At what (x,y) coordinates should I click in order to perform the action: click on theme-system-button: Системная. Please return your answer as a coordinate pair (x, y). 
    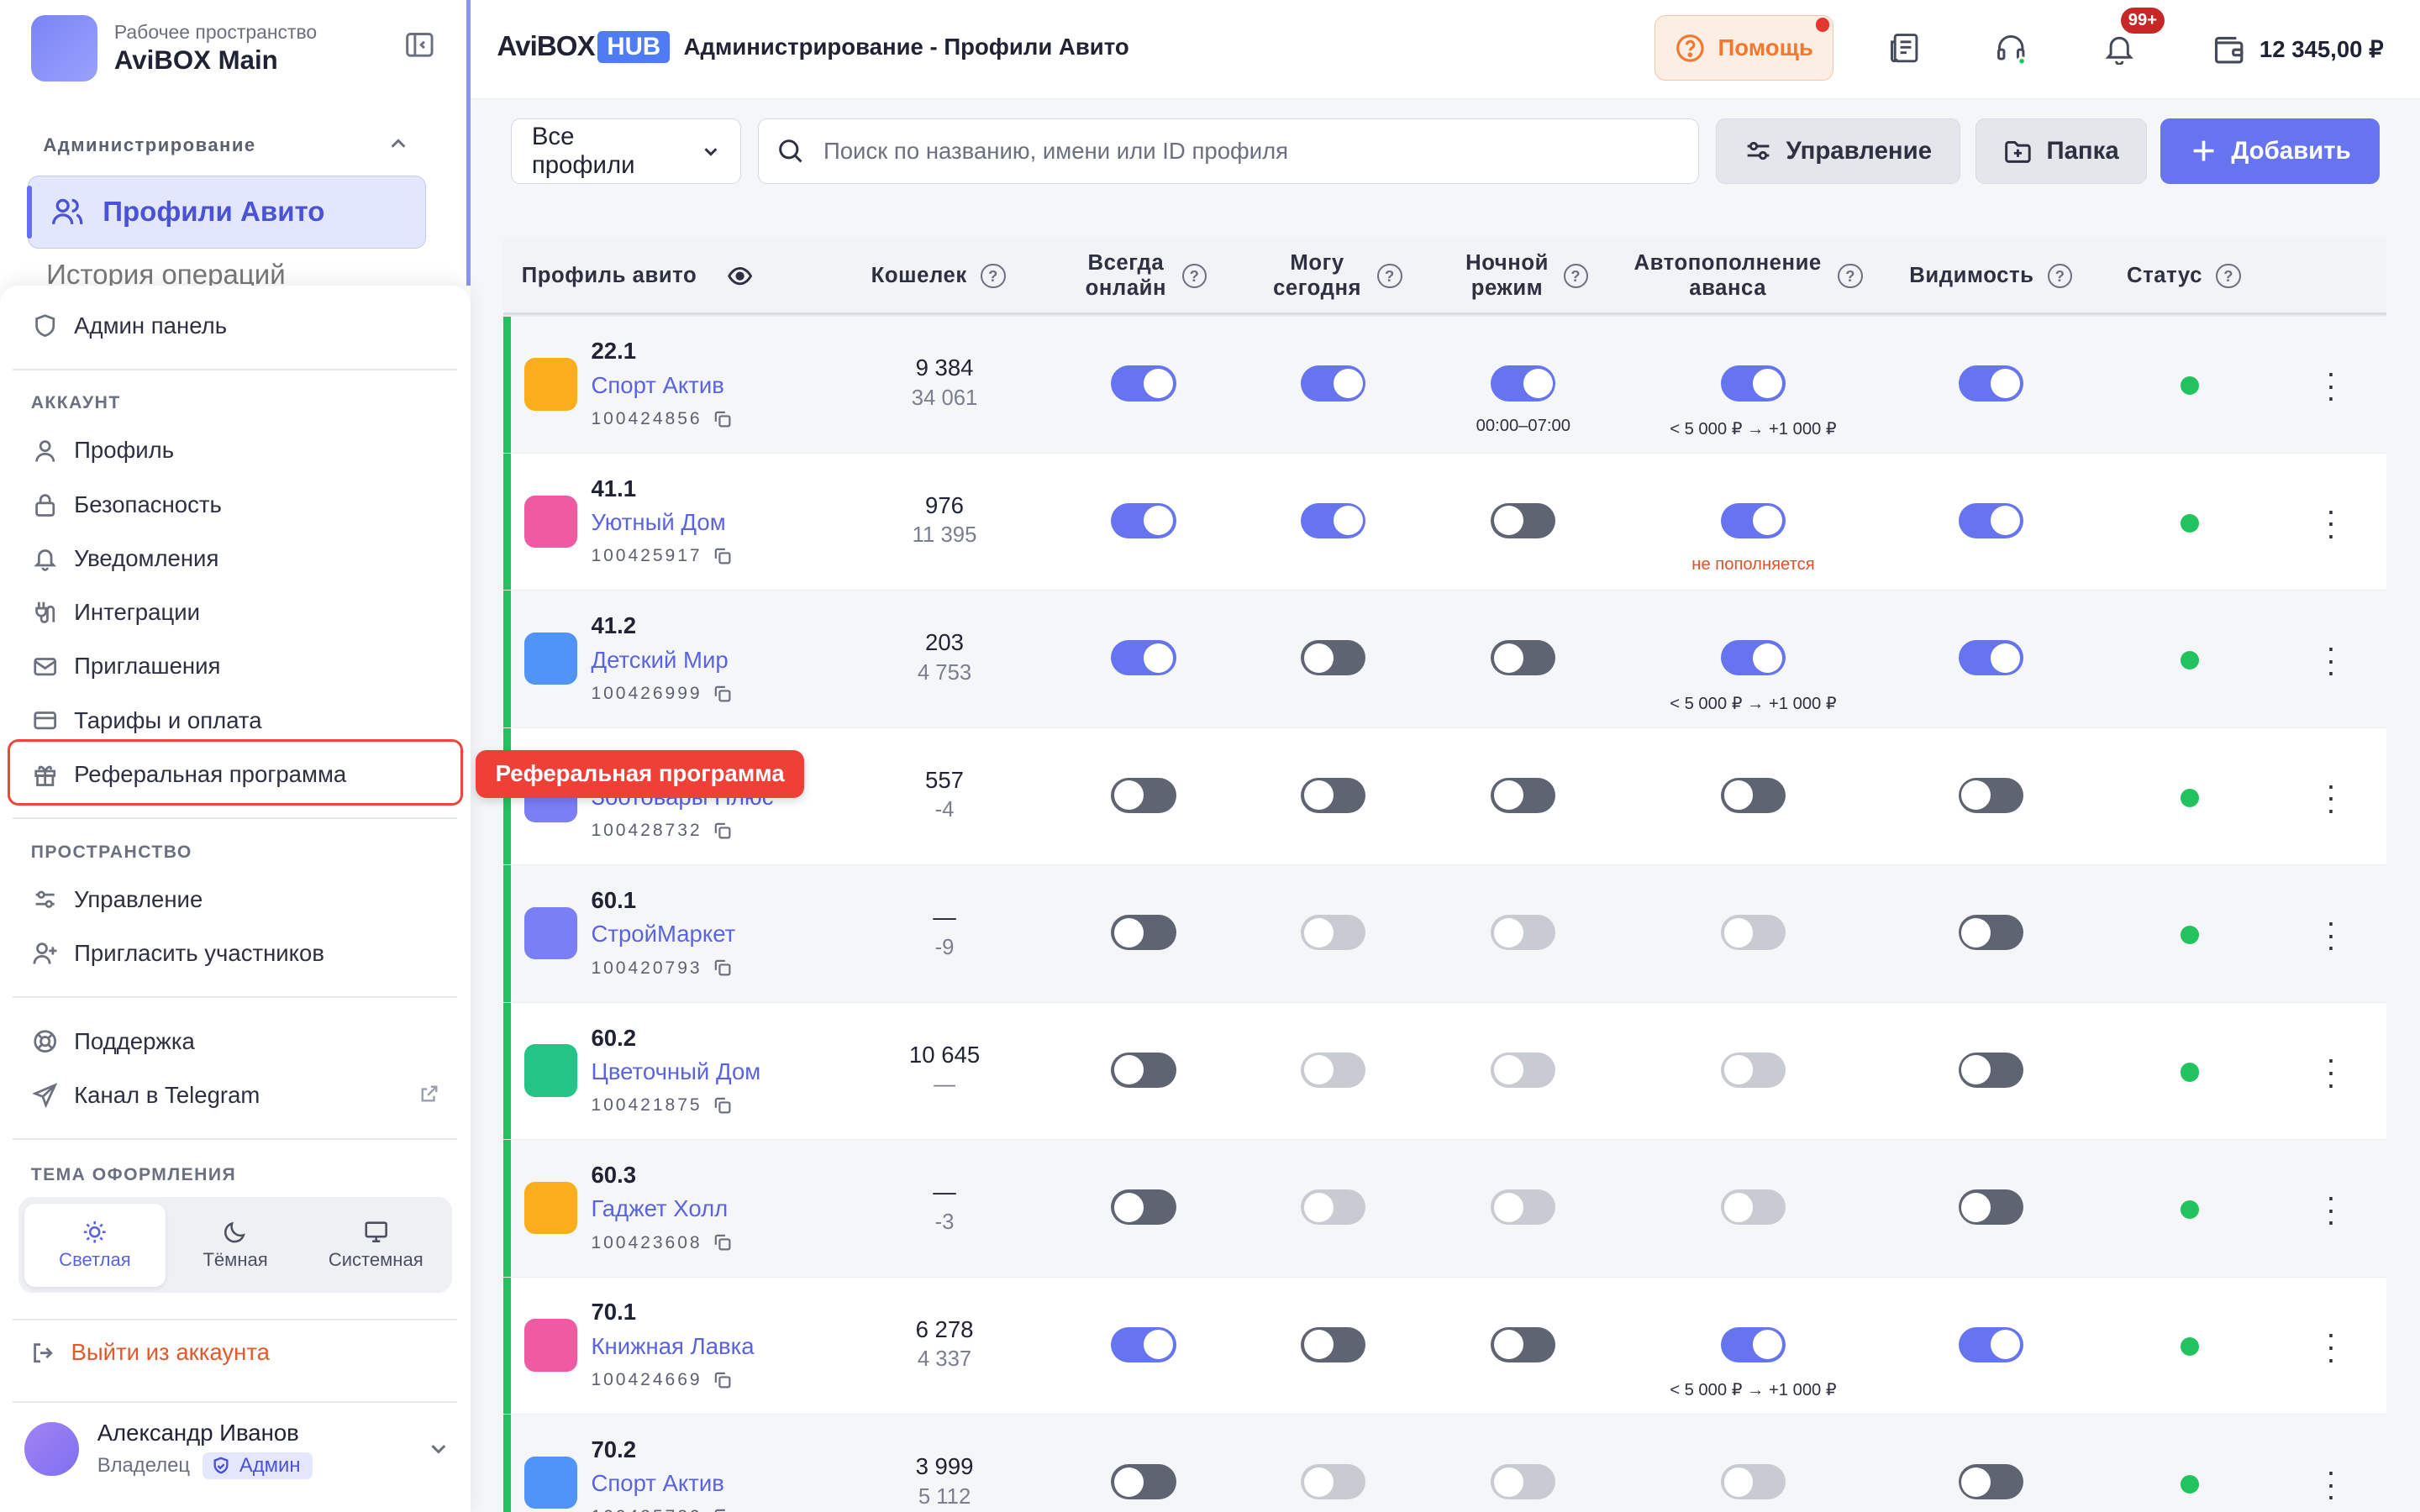
    Looking at the image, I should click on (376, 1245).